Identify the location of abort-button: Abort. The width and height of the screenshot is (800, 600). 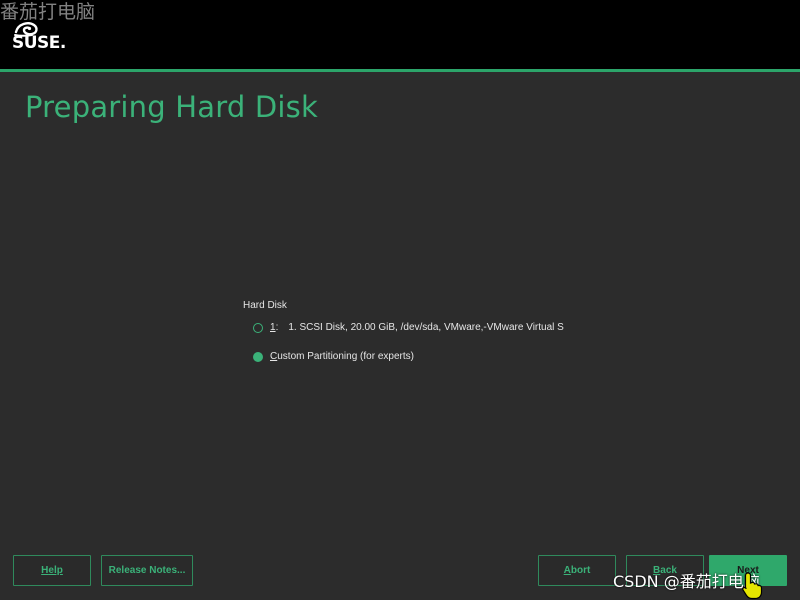
(577, 570).